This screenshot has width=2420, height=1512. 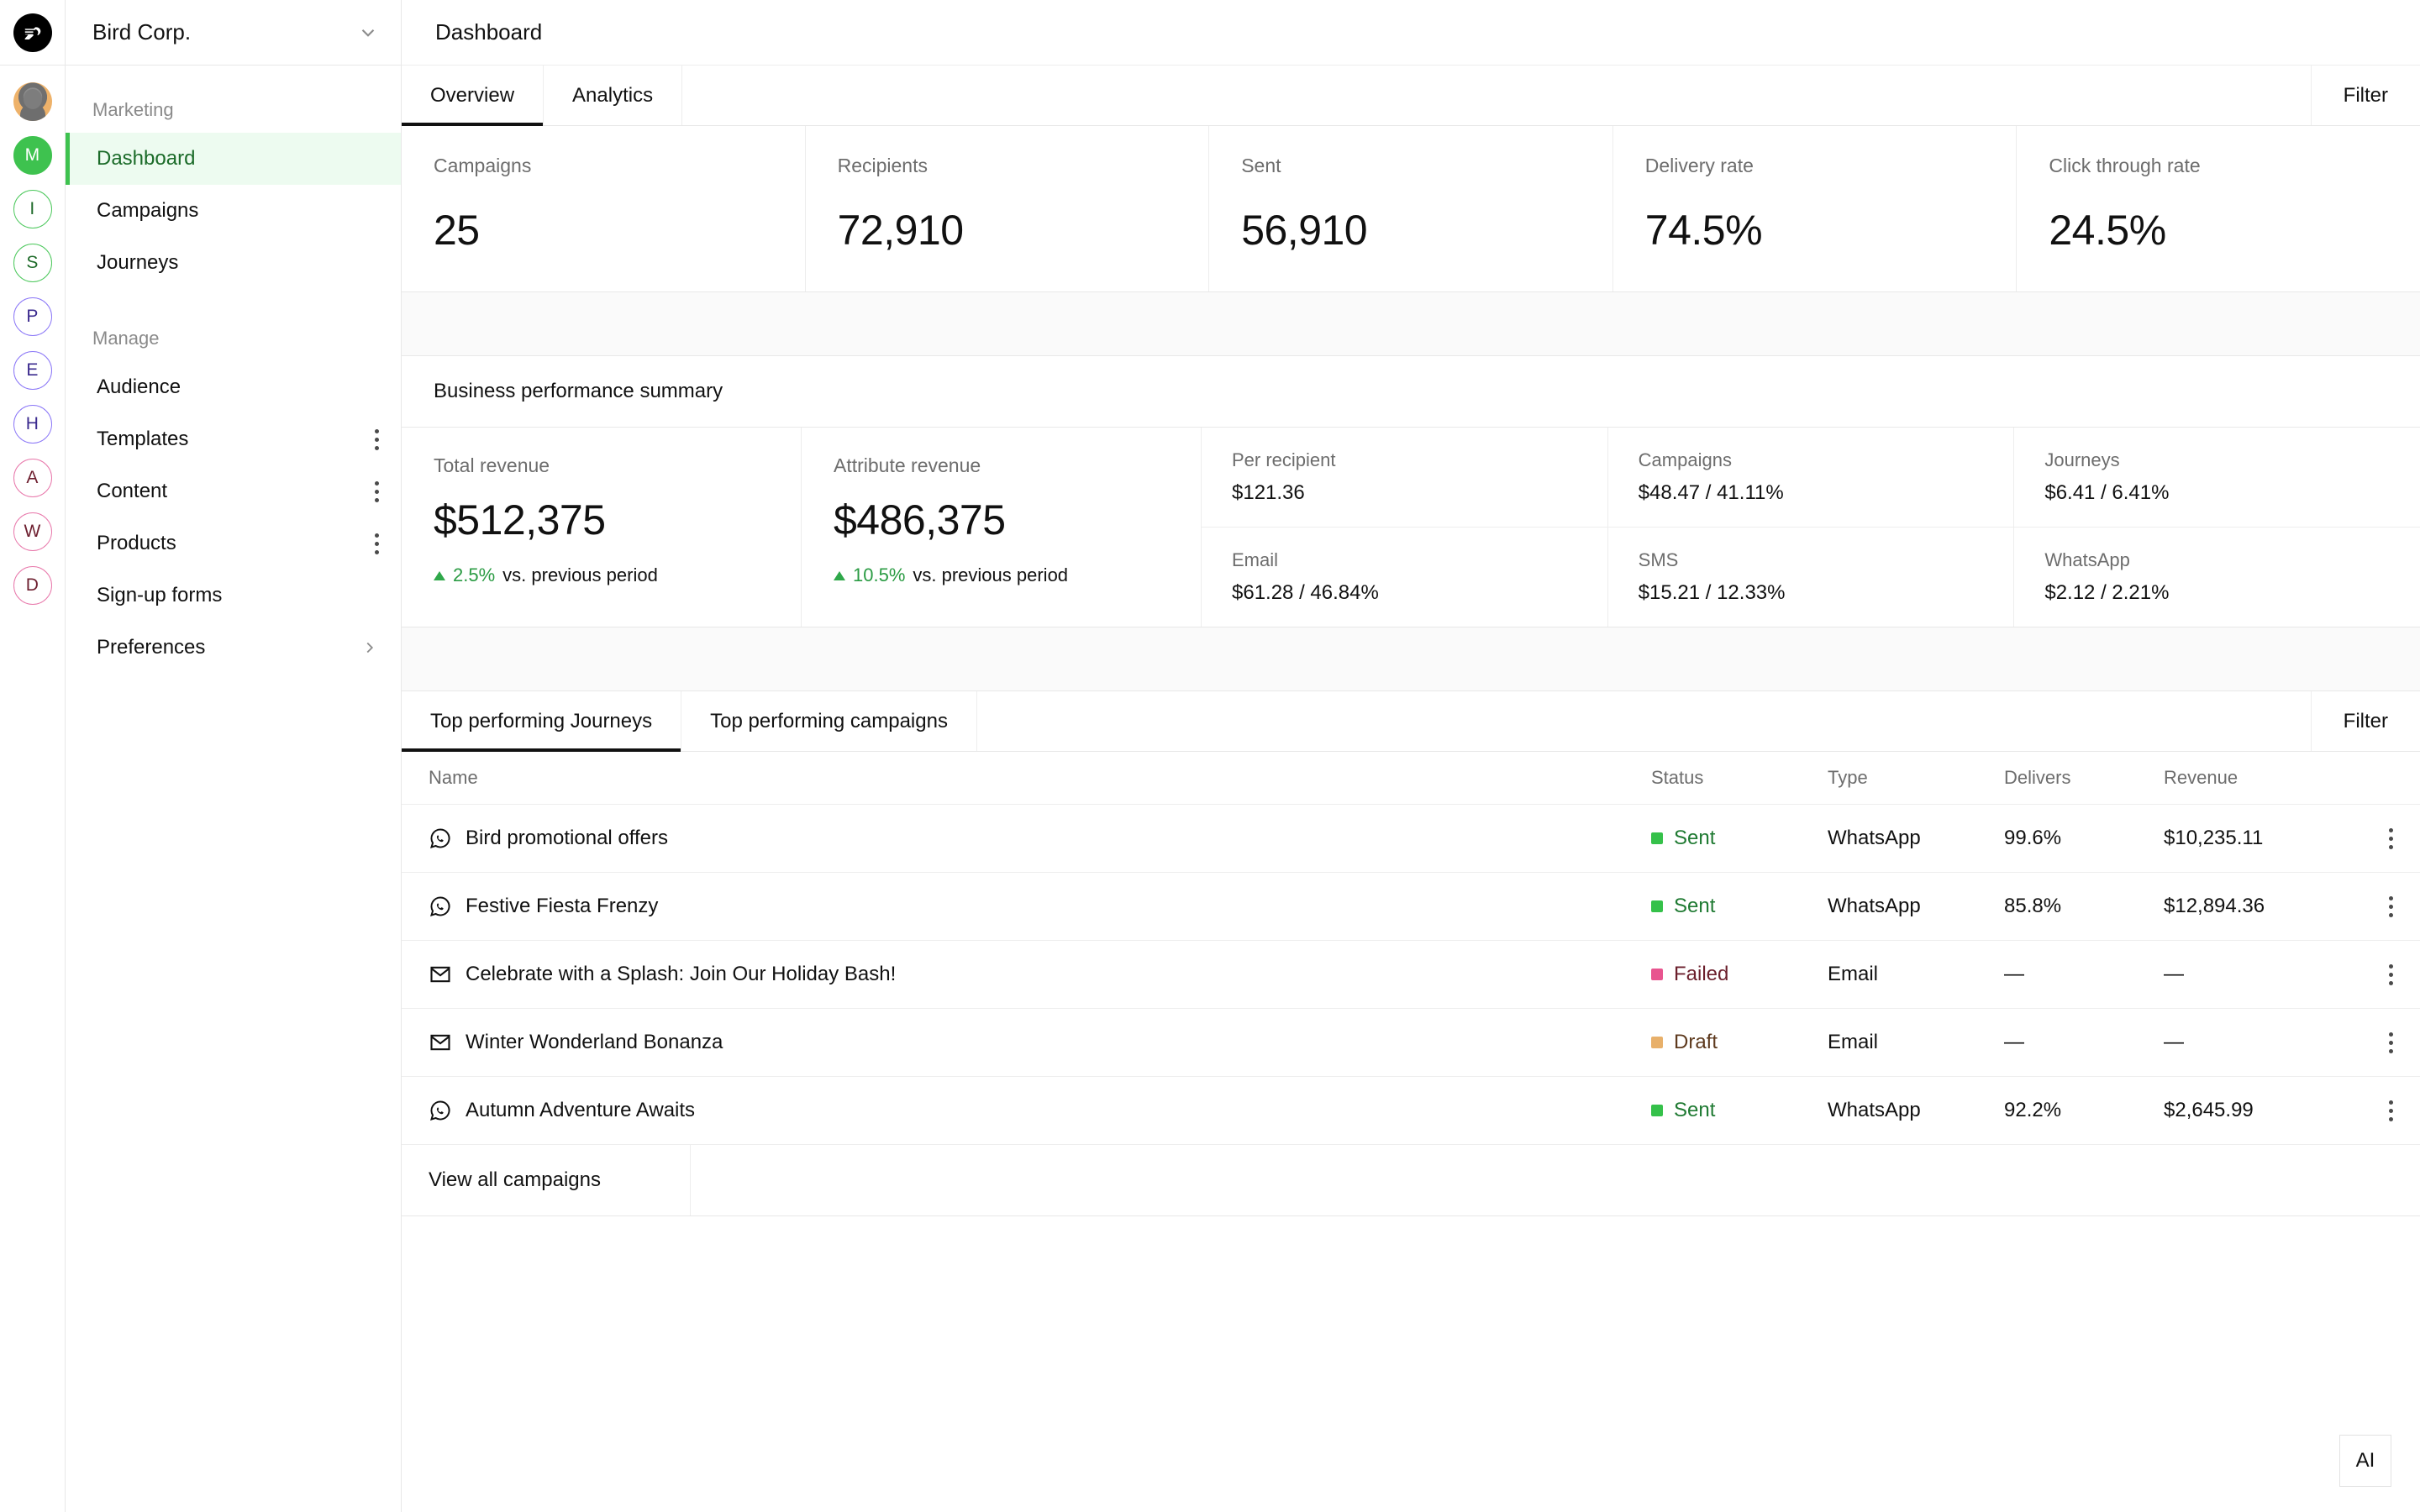 What do you see at coordinates (33, 585) in the screenshot?
I see `workspace-avatar-d: D` at bounding box center [33, 585].